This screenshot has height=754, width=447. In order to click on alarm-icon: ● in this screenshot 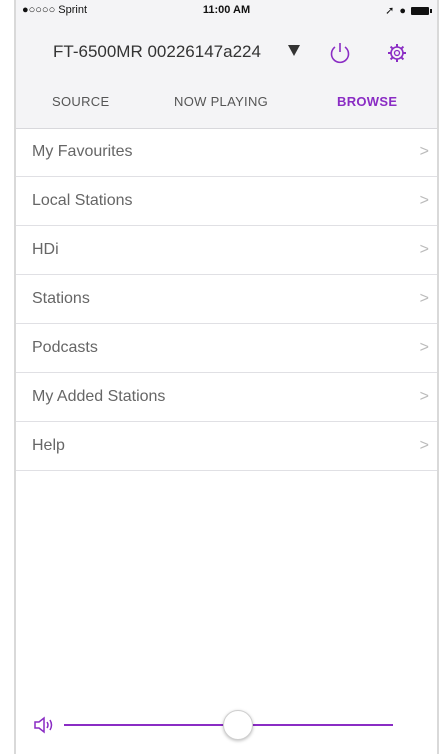, I will do `click(402, 10)`.